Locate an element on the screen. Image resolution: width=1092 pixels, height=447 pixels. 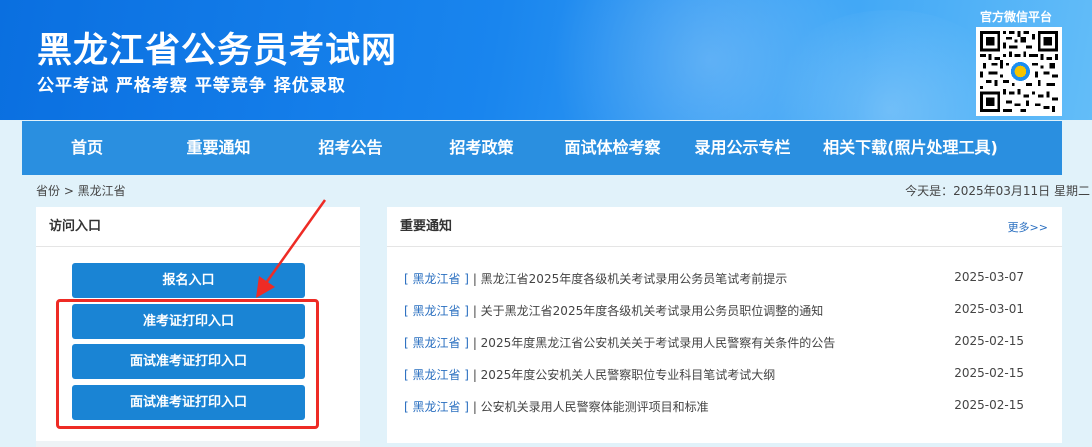
nav-item-hiring-publicity: 录用公示专栏 is located at coordinates (742, 148).